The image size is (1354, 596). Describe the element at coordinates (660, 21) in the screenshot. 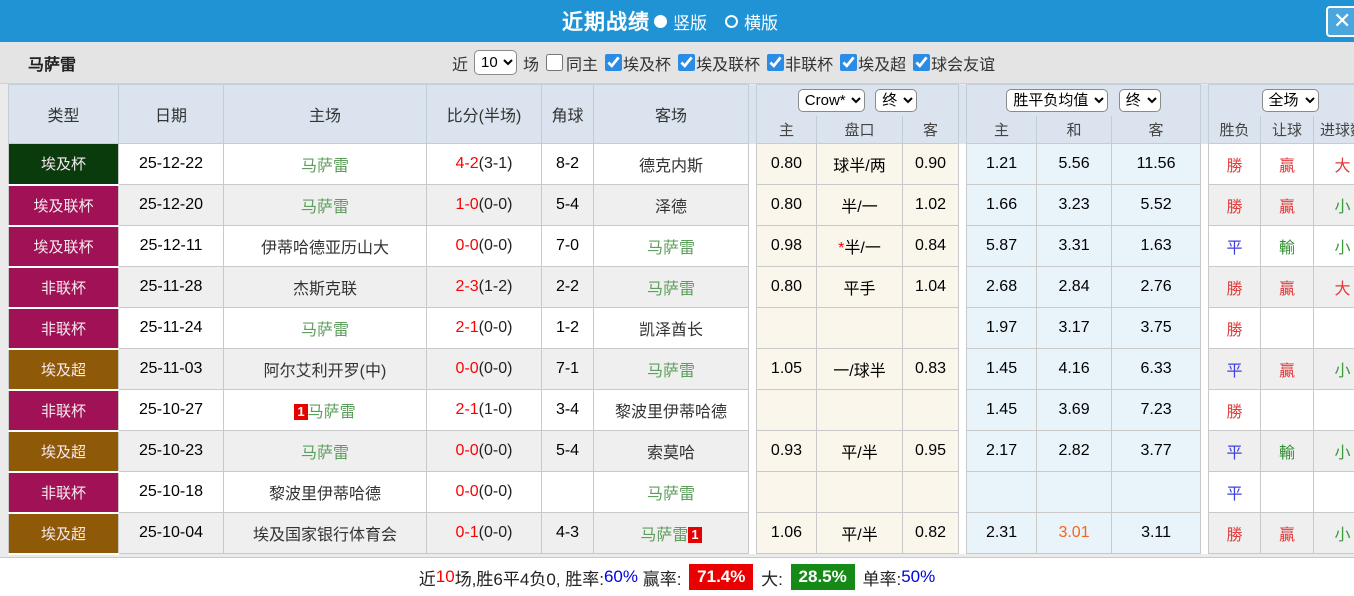

I see `vertical-layout-radio` at that location.